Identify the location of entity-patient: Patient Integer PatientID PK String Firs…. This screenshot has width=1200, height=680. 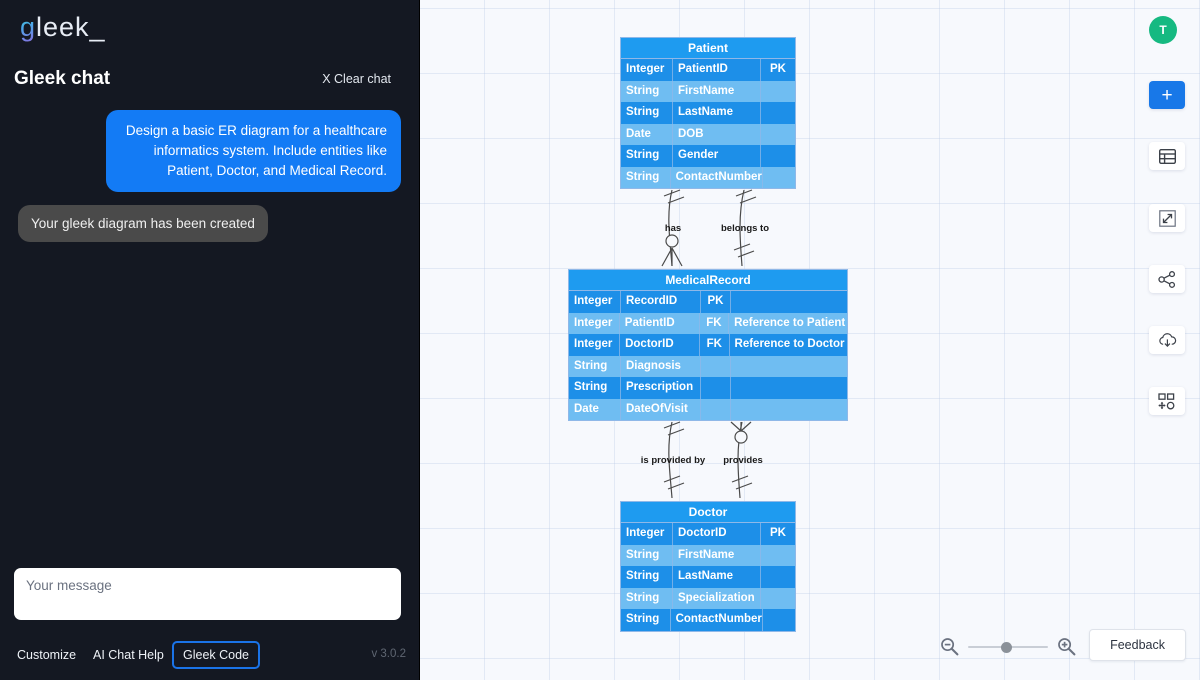
(708, 113).